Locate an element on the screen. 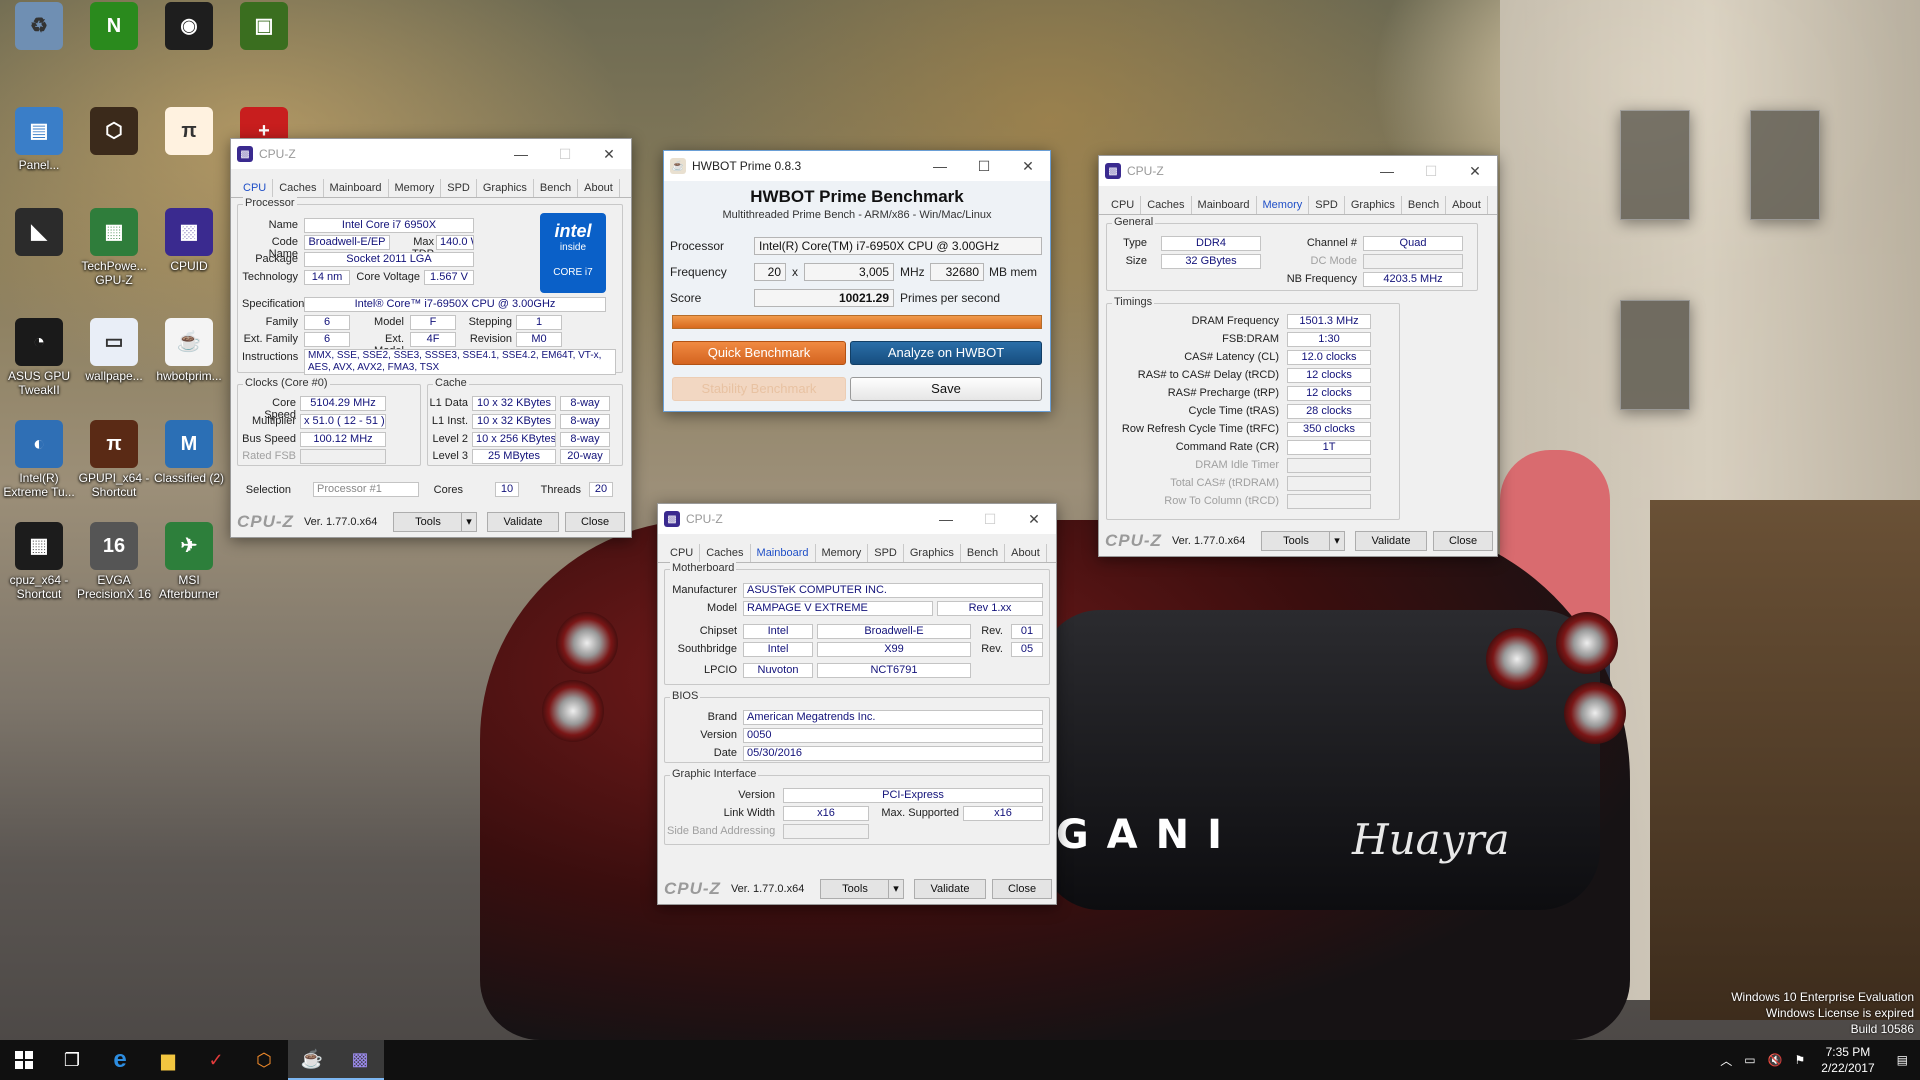 This screenshot has width=1920, height=1080. orange-app-taskbar-icon: ⬡ is located at coordinates (264, 1060).